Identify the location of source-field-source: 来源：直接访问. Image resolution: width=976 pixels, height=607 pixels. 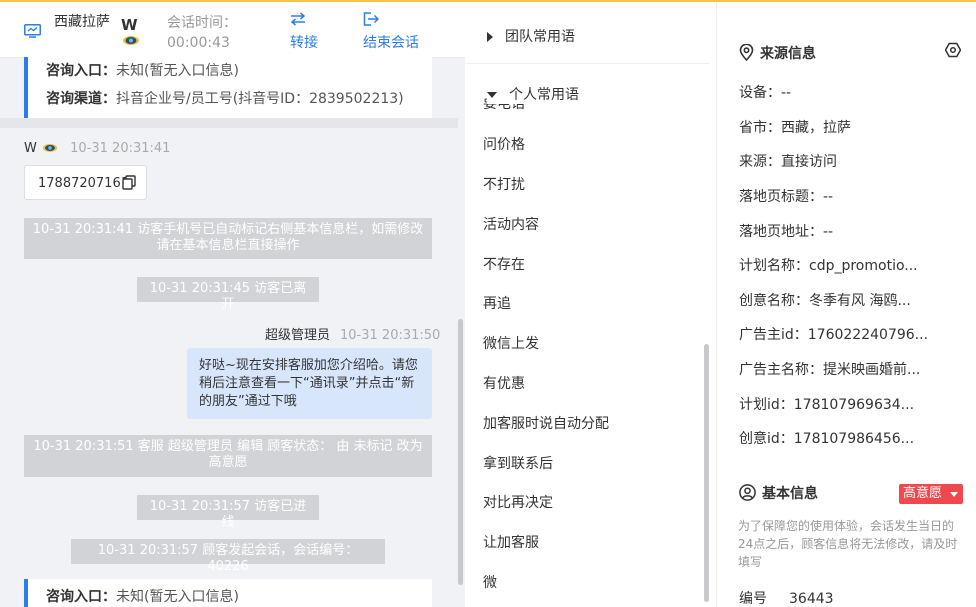
(788, 162).